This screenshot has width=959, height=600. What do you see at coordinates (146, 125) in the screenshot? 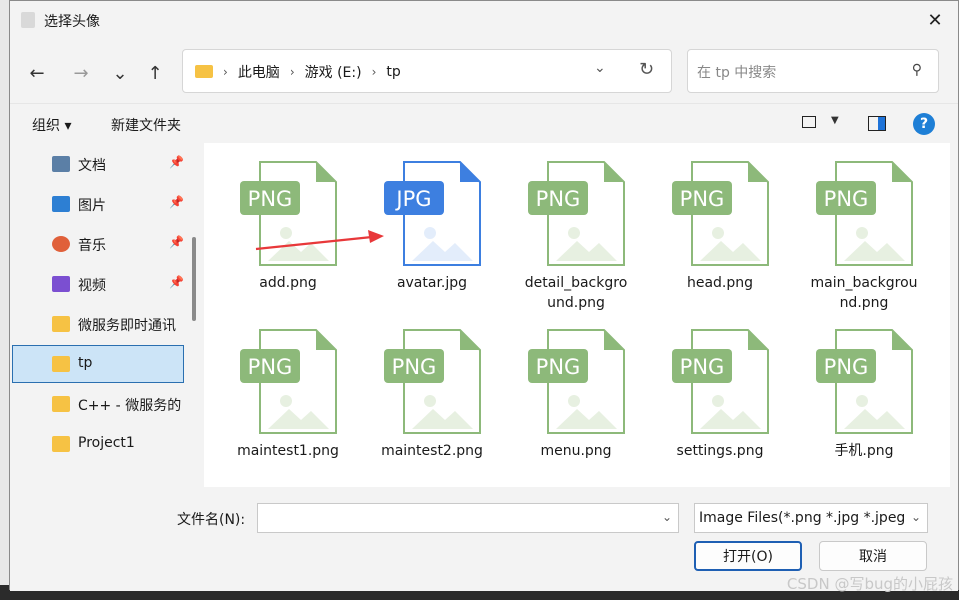
I see `new-folder-button: 新建文件夹` at bounding box center [146, 125].